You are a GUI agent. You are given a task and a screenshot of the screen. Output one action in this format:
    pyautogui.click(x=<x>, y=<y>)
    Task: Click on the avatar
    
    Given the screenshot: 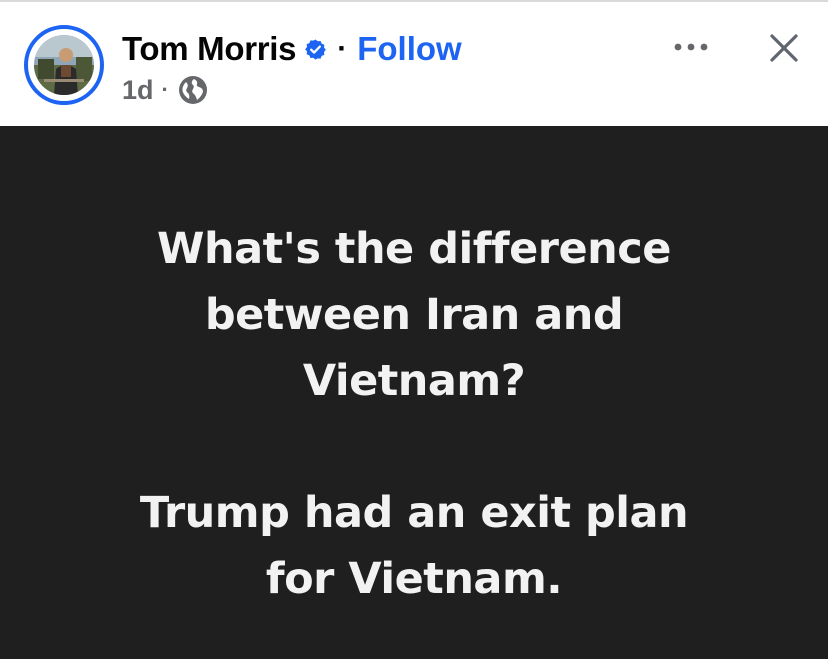 What is the action you would take?
    pyautogui.click(x=64, y=65)
    